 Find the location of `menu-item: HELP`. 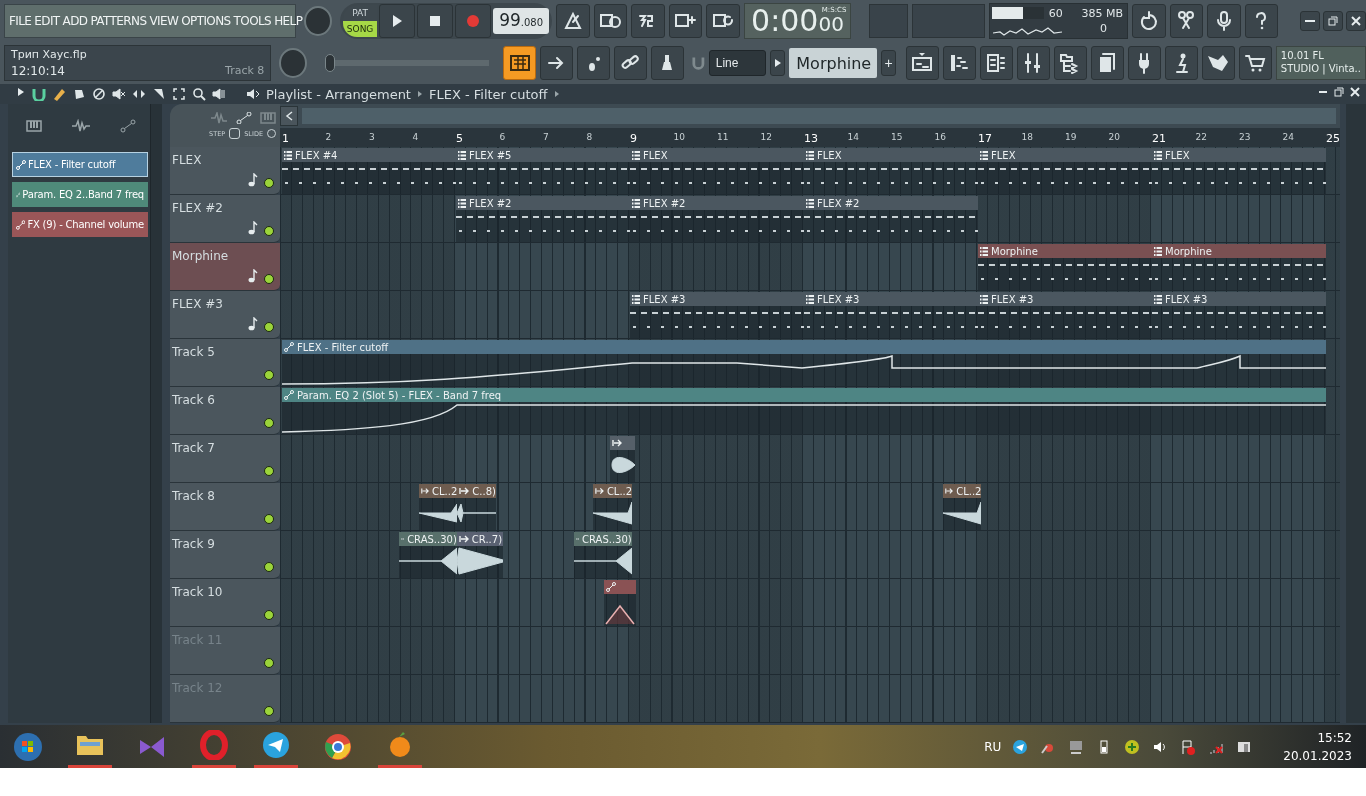

menu-item: HELP is located at coordinates (288, 21).